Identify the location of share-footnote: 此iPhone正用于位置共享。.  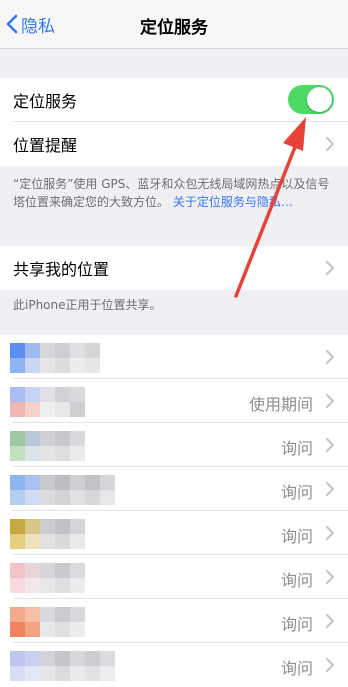
(87, 305).